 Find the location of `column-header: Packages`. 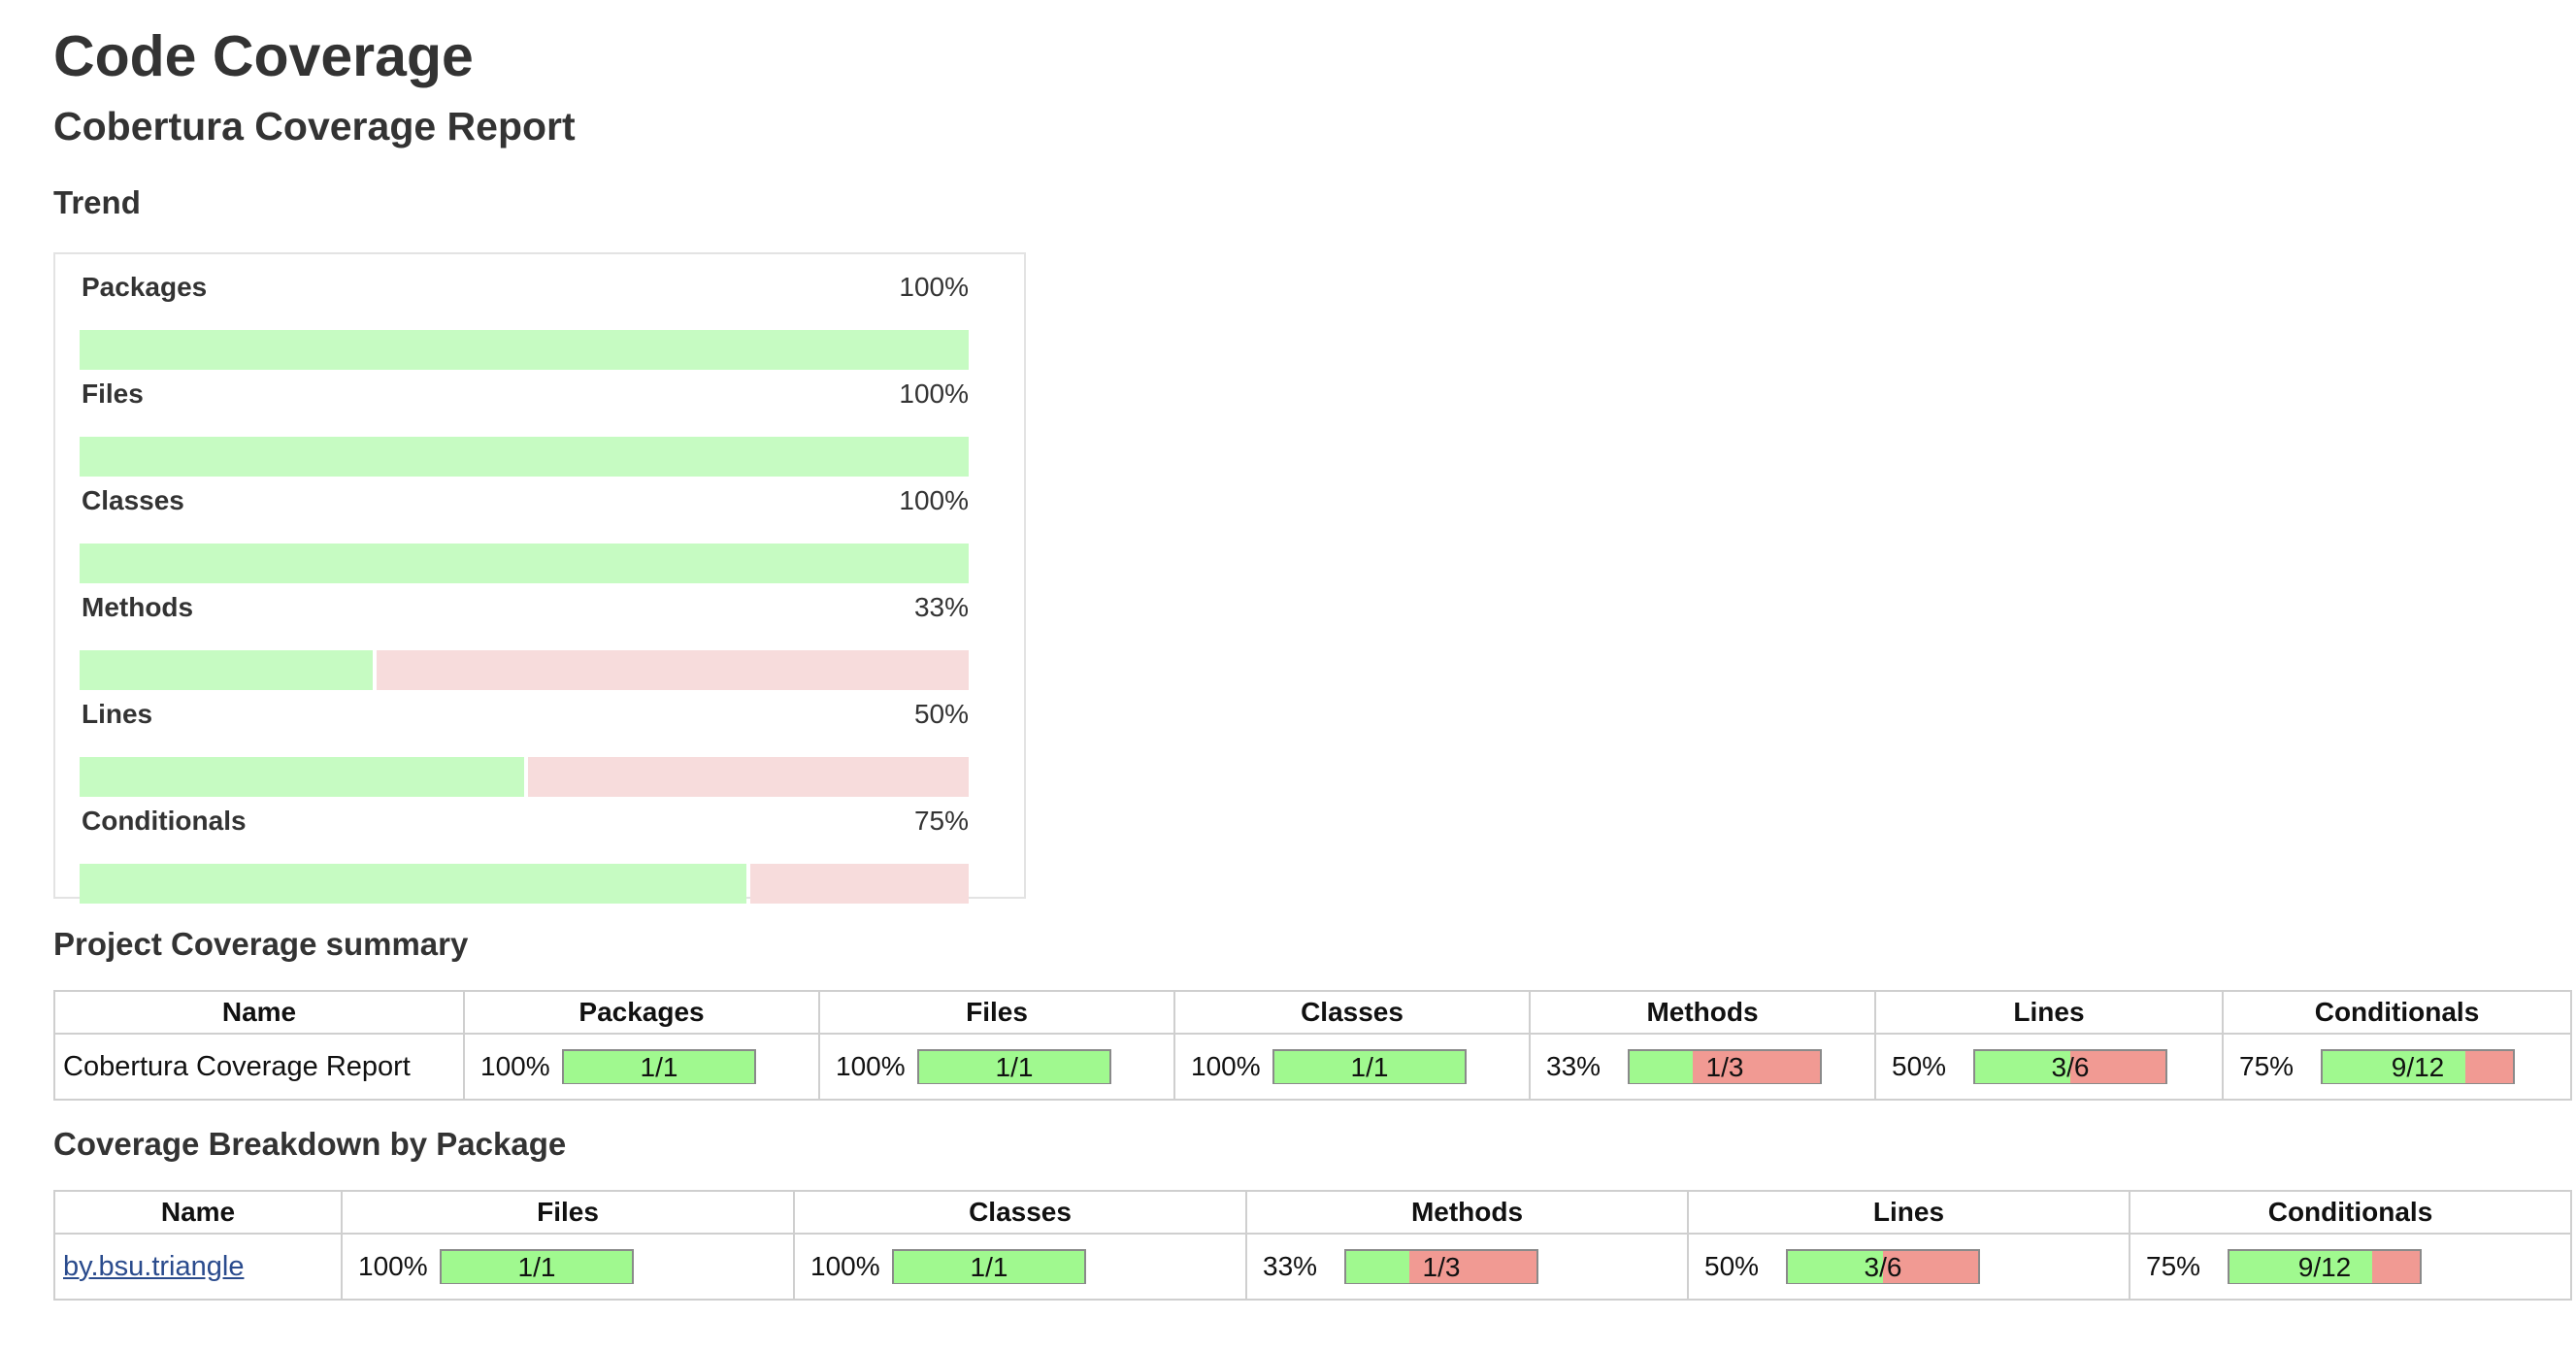

column-header: Packages is located at coordinates (641, 1012).